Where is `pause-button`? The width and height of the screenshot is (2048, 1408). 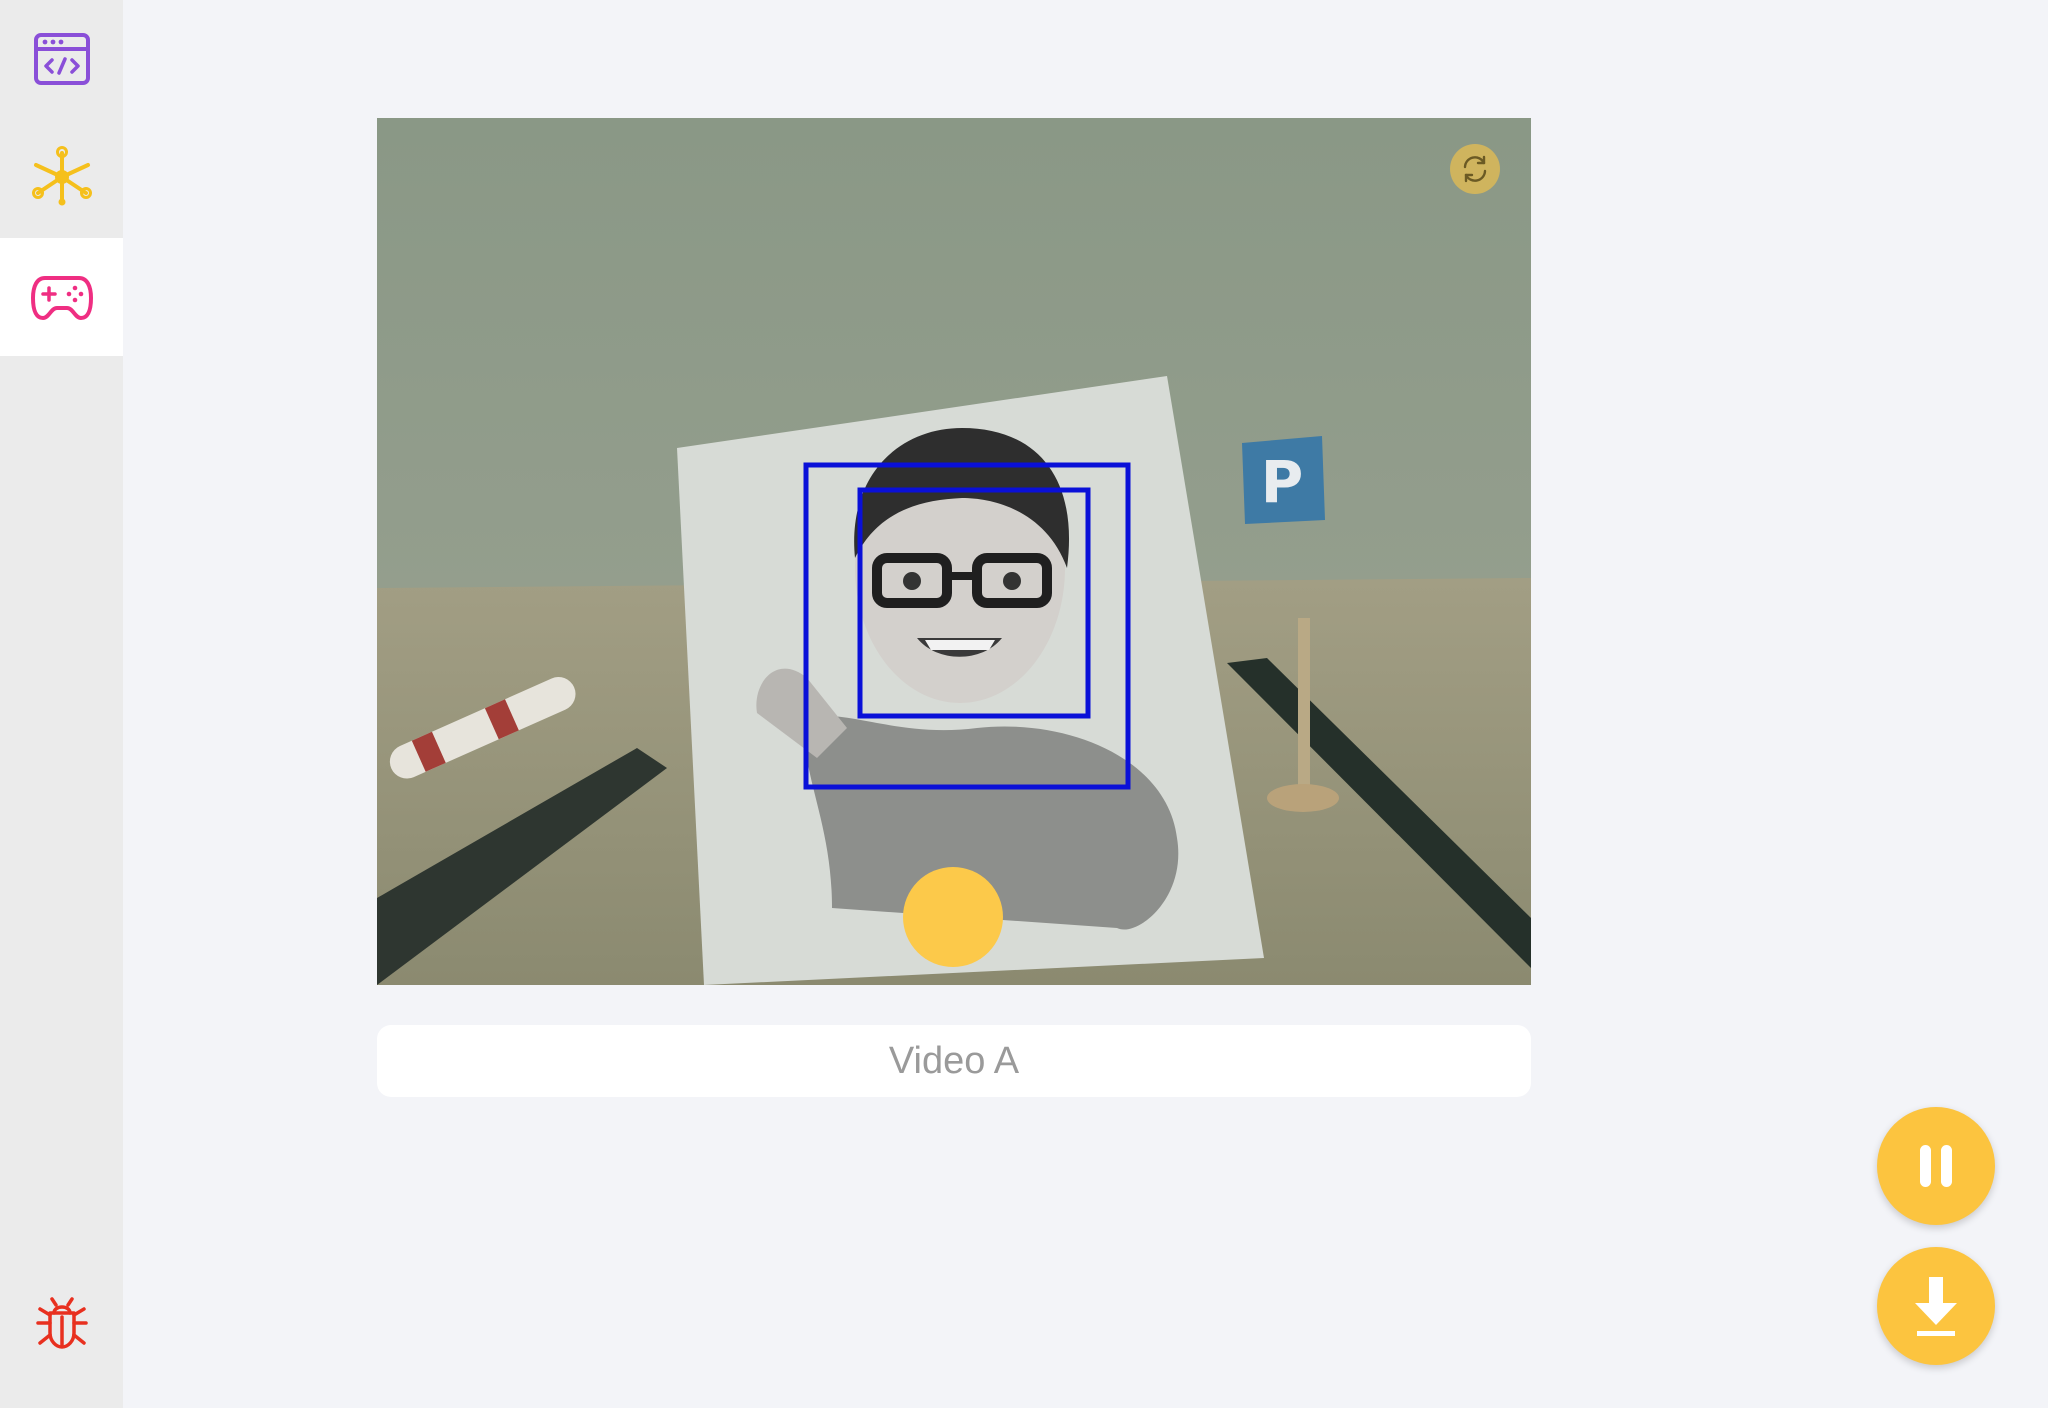
pause-button is located at coordinates (1936, 1166).